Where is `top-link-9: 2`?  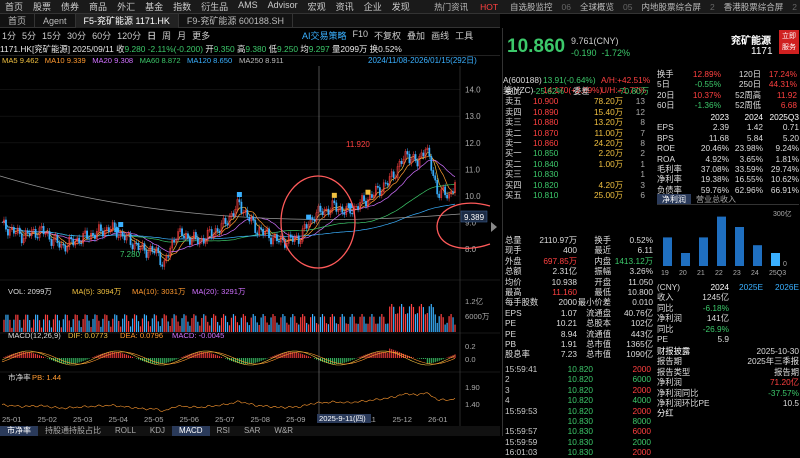 top-link-9: 2 is located at coordinates (794, 7).